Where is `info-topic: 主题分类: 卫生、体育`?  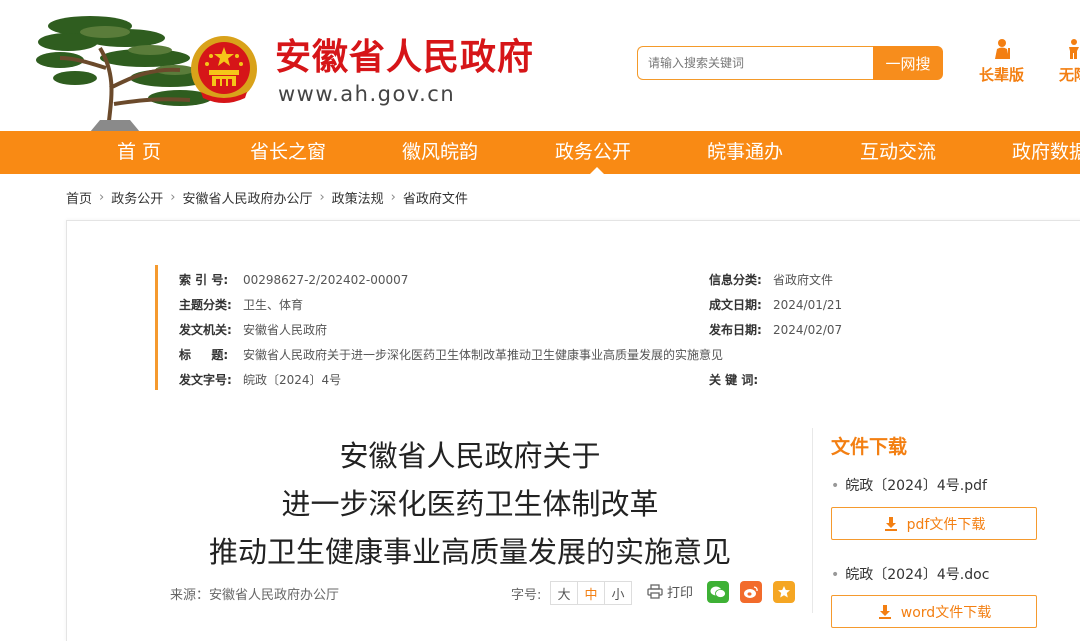 info-topic: 主题分类: 卫生、体育 is located at coordinates (241, 304).